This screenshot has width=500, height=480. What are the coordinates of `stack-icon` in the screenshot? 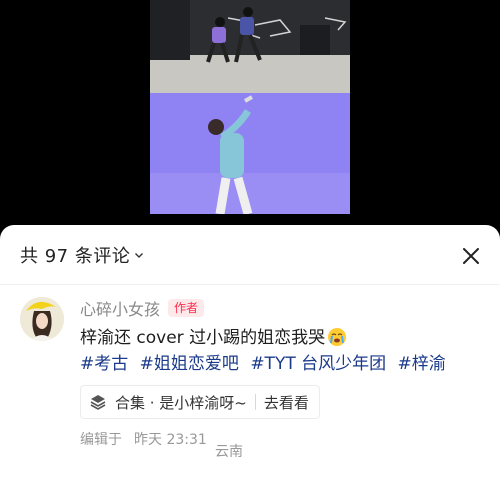 It's located at (98, 402).